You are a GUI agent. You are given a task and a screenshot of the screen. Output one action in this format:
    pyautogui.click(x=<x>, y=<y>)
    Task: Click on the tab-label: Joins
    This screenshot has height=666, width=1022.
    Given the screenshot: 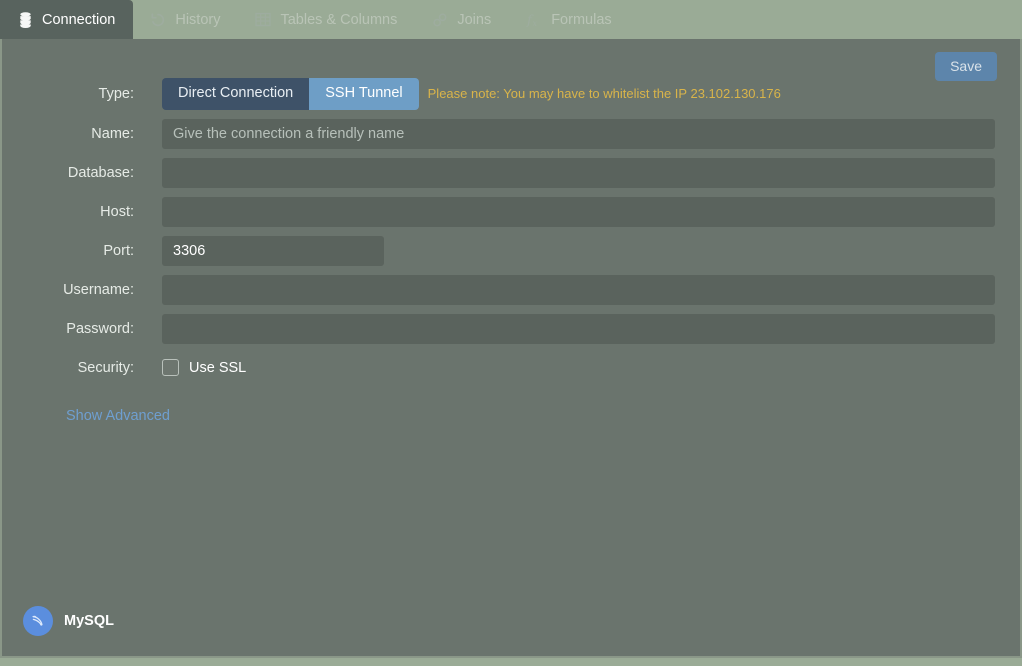 What is the action you would take?
    pyautogui.click(x=474, y=19)
    